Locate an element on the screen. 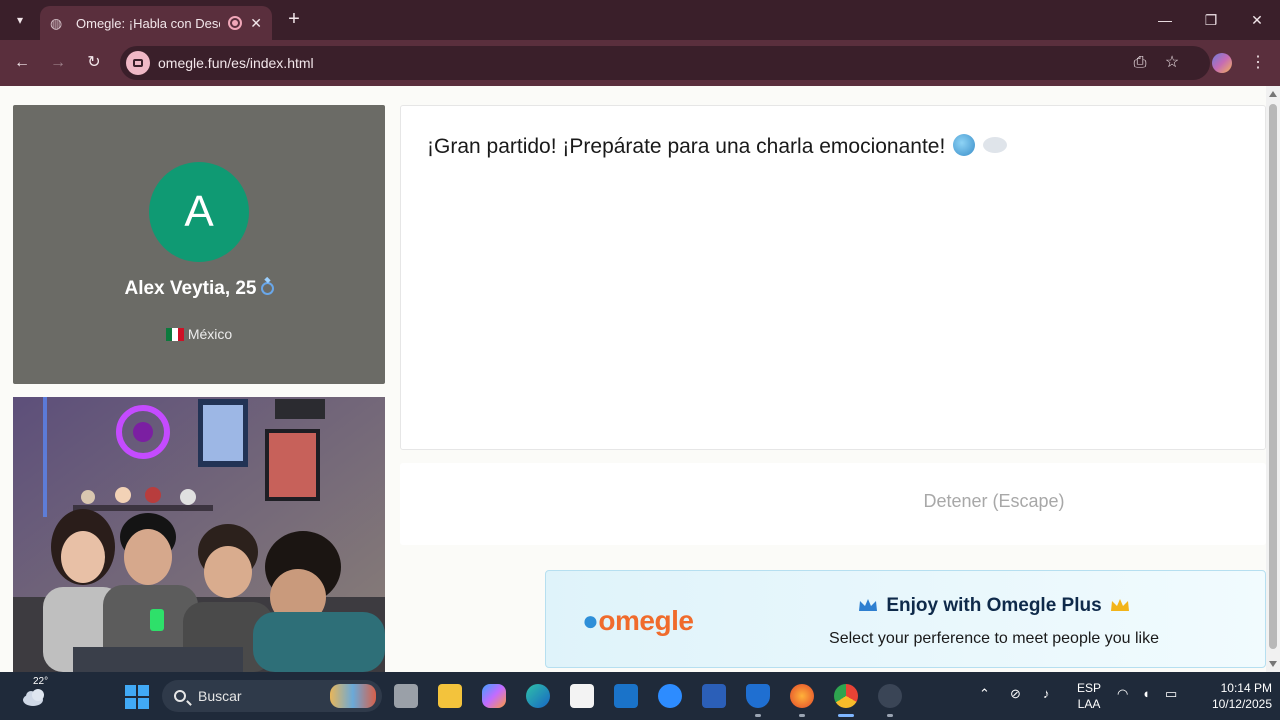  omegle-logo: ●omegle is located at coordinates (638, 620).